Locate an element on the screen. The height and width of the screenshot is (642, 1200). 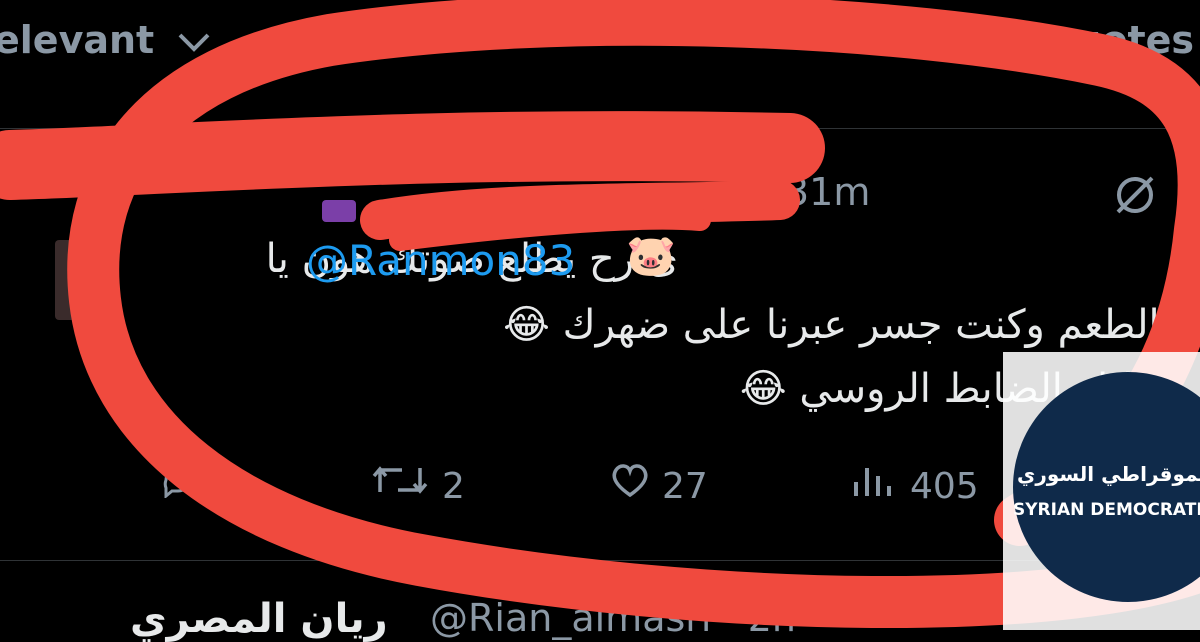
views-count: 405 is located at coordinates (944, 486).